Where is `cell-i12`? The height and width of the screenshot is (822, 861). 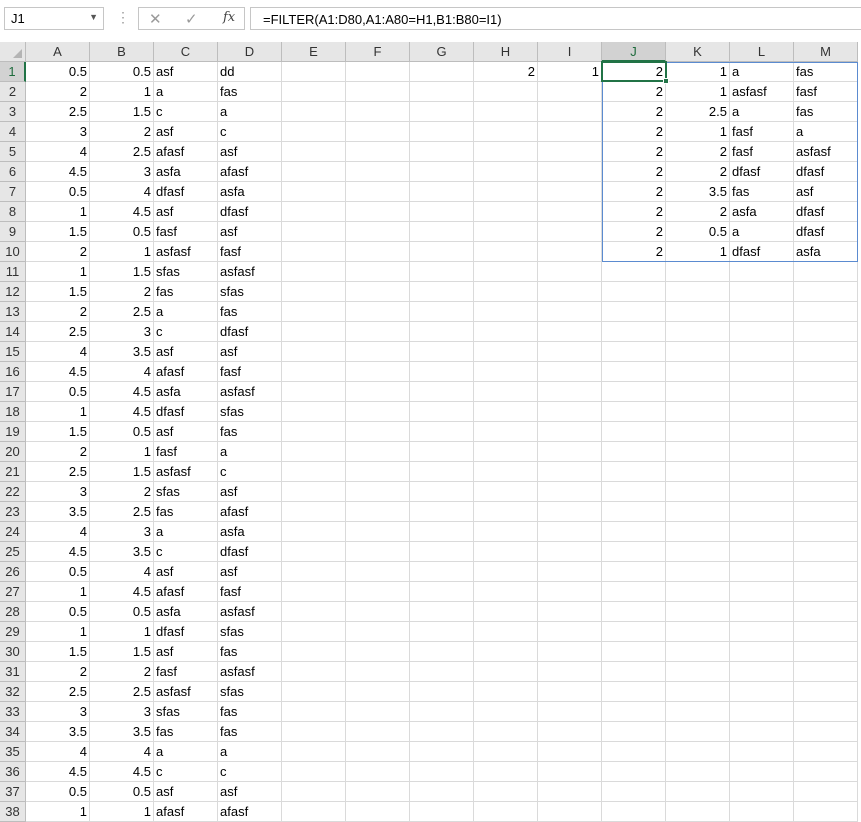 cell-i12 is located at coordinates (570, 292).